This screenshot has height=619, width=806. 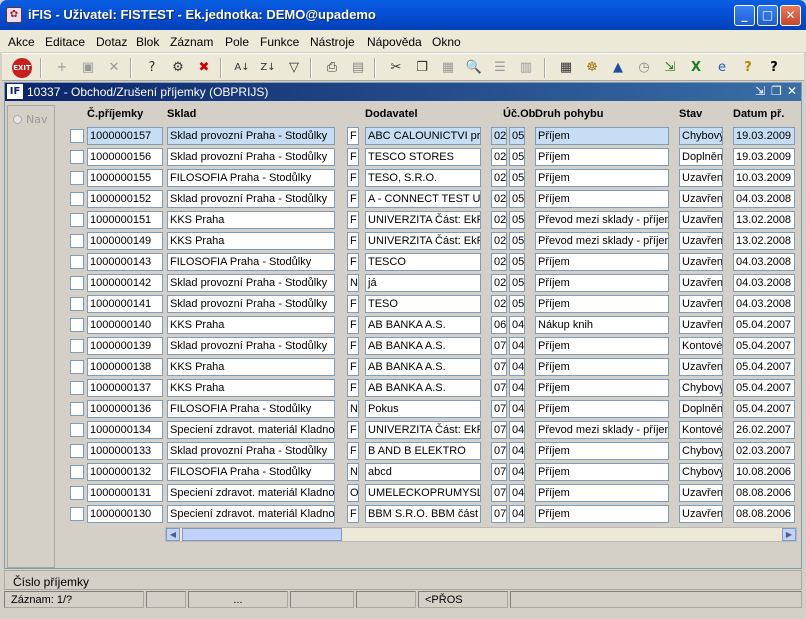 What do you see at coordinates (670, 68) in the screenshot?
I see `export-icon: ⇲` at bounding box center [670, 68].